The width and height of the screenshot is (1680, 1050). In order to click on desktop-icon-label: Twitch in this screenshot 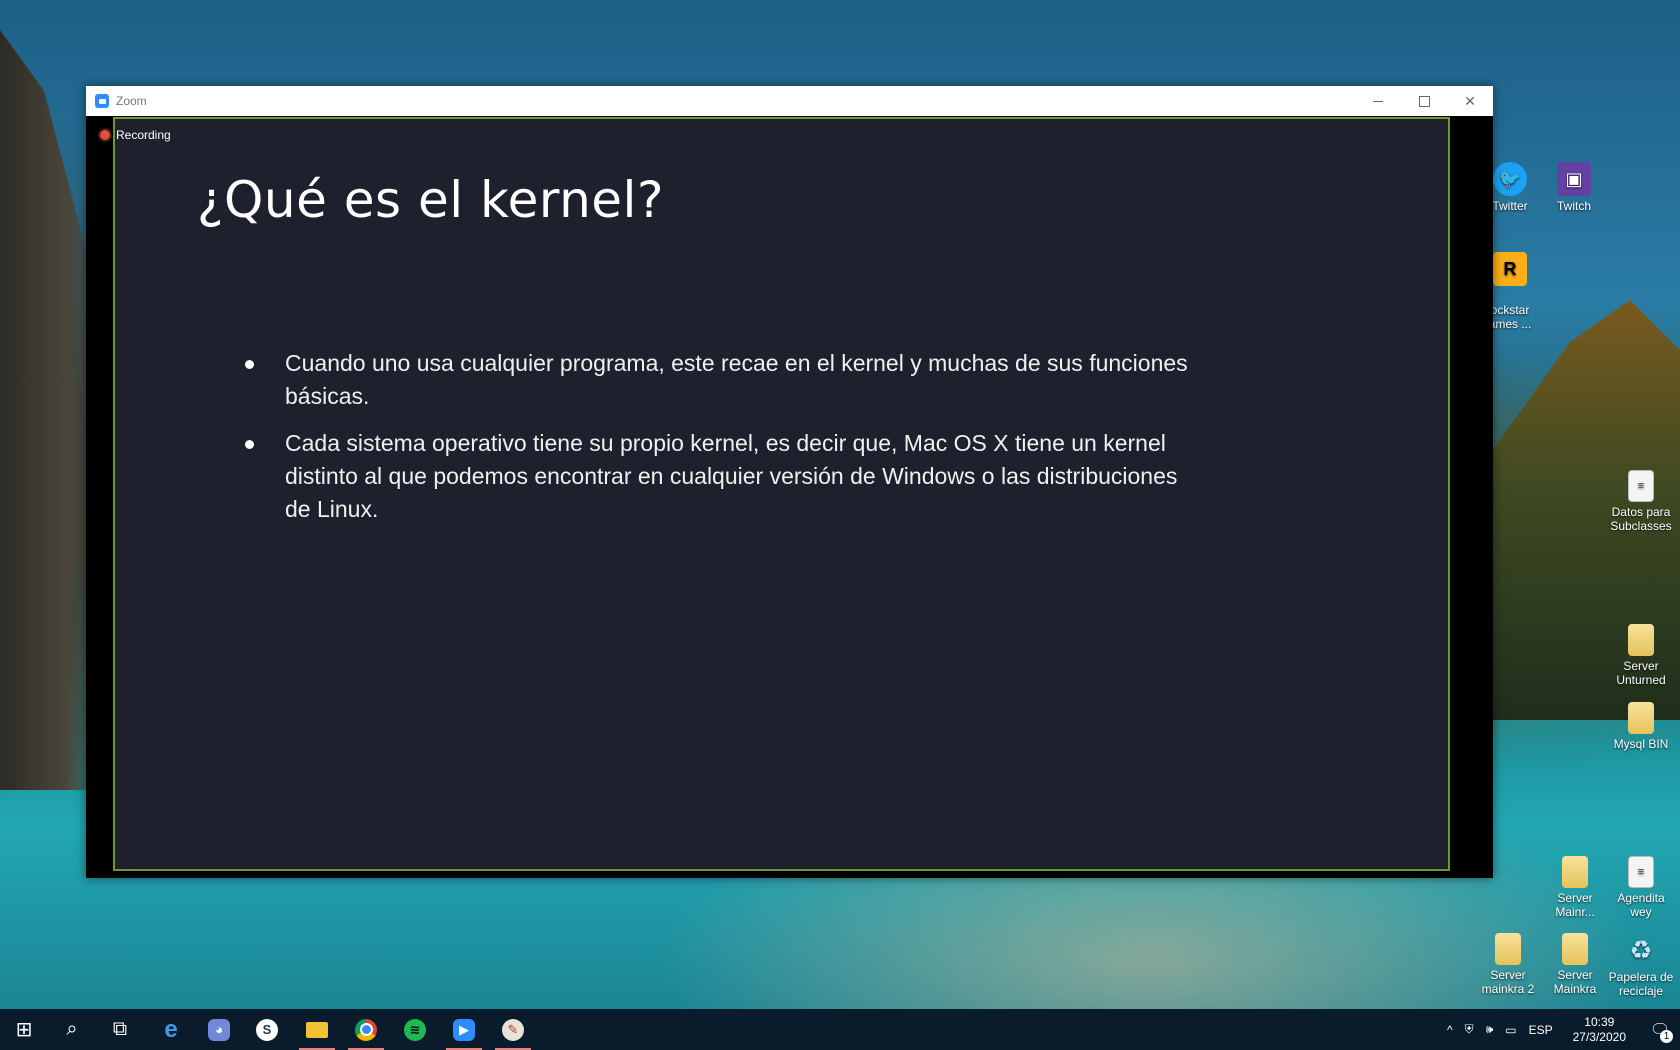, I will do `click(1573, 206)`.